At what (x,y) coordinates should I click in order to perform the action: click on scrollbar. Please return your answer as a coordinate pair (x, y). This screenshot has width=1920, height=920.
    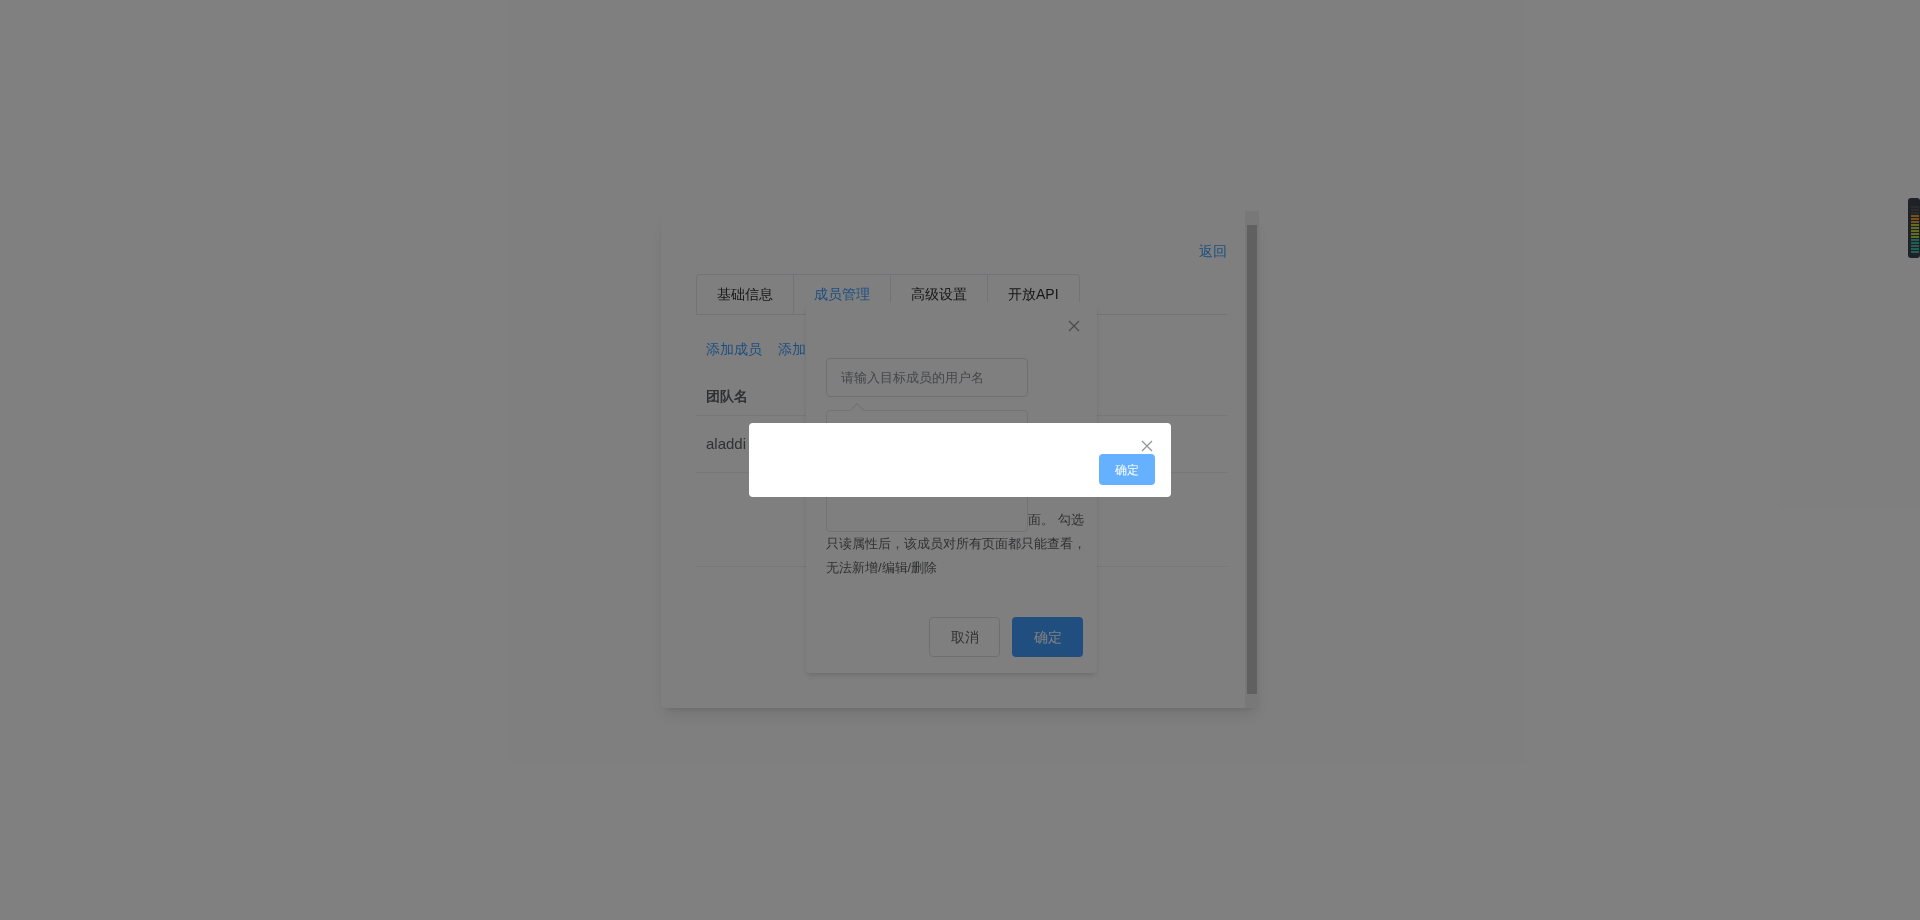
    Looking at the image, I should click on (1252, 459).